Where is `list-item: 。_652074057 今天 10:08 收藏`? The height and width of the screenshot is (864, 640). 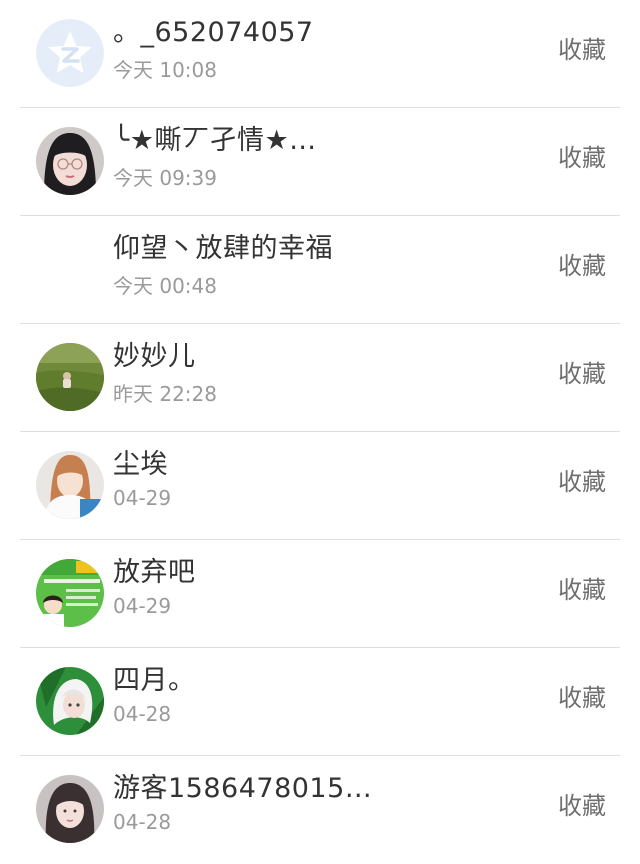 list-item: 。_652074057 今天 10:08 收藏 is located at coordinates (320, 54).